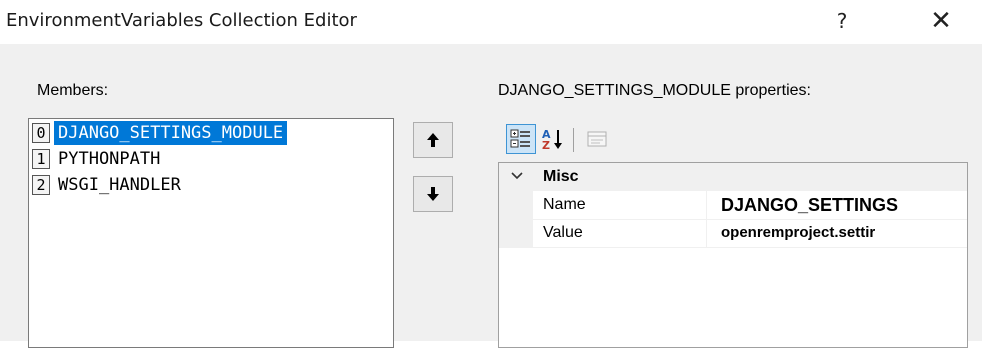  I want to click on property-value: openremproject.settir, so click(843, 232).